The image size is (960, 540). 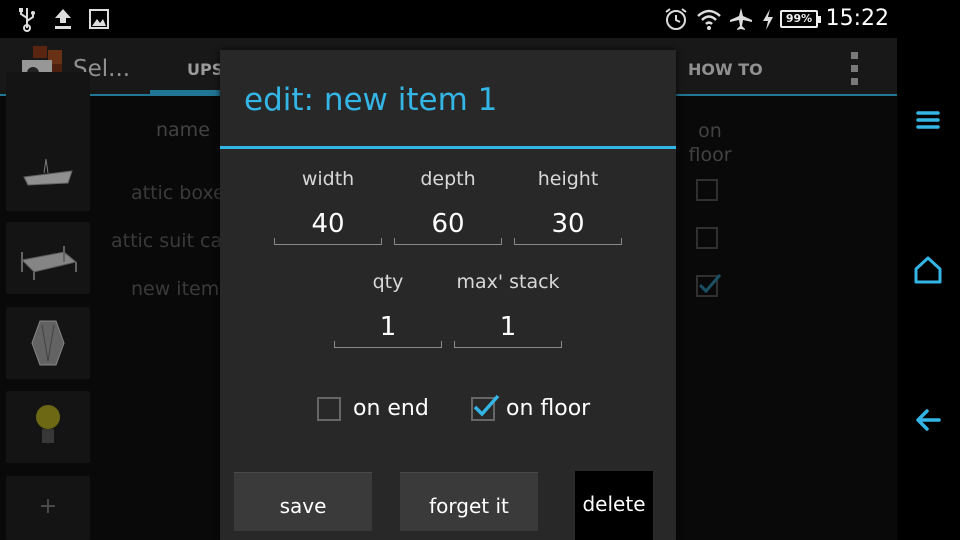 What do you see at coordinates (614, 505) in the screenshot?
I see `delete-button: delete` at bounding box center [614, 505].